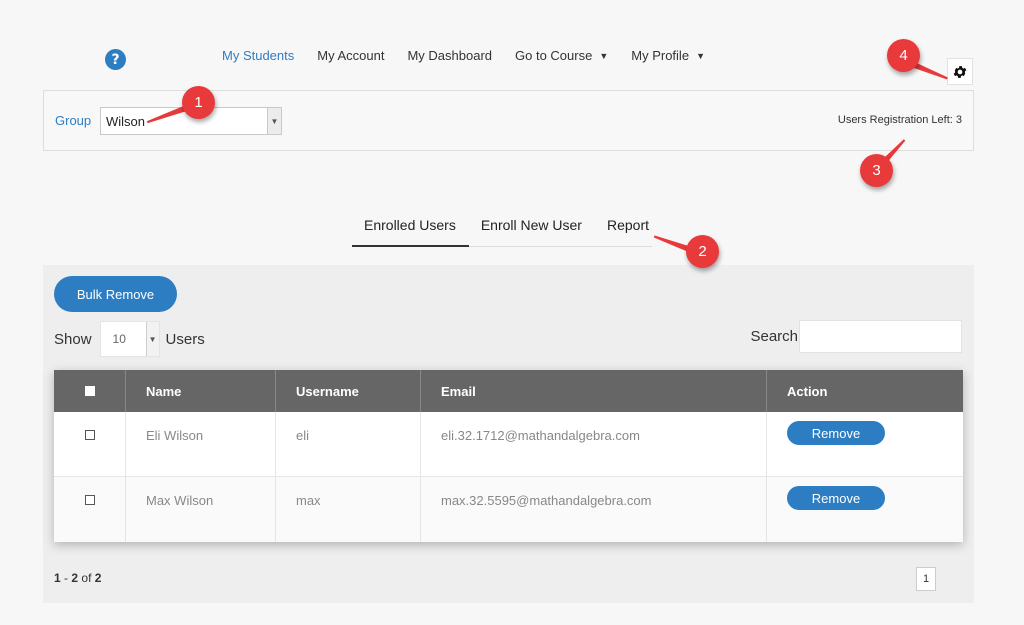 This screenshot has width=1024, height=625. I want to click on nav-go-to-course: Go to Course ▼, so click(561, 55).